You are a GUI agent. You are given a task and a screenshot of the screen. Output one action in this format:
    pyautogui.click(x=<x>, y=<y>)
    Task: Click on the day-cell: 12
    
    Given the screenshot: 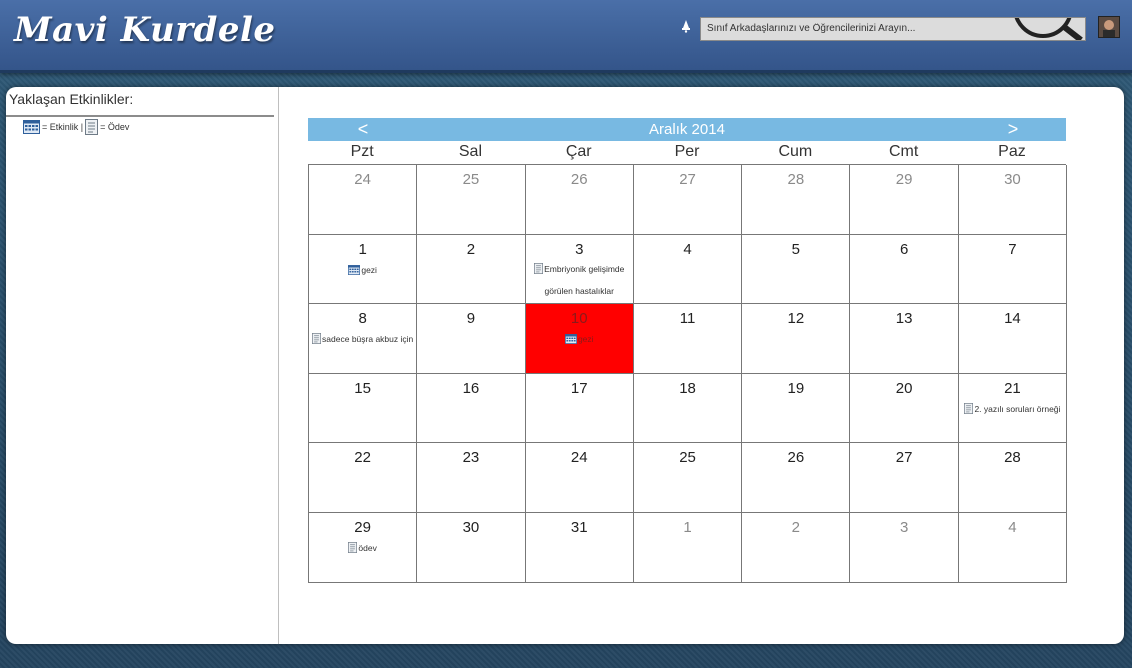 What is the action you would take?
    pyautogui.click(x=796, y=339)
    